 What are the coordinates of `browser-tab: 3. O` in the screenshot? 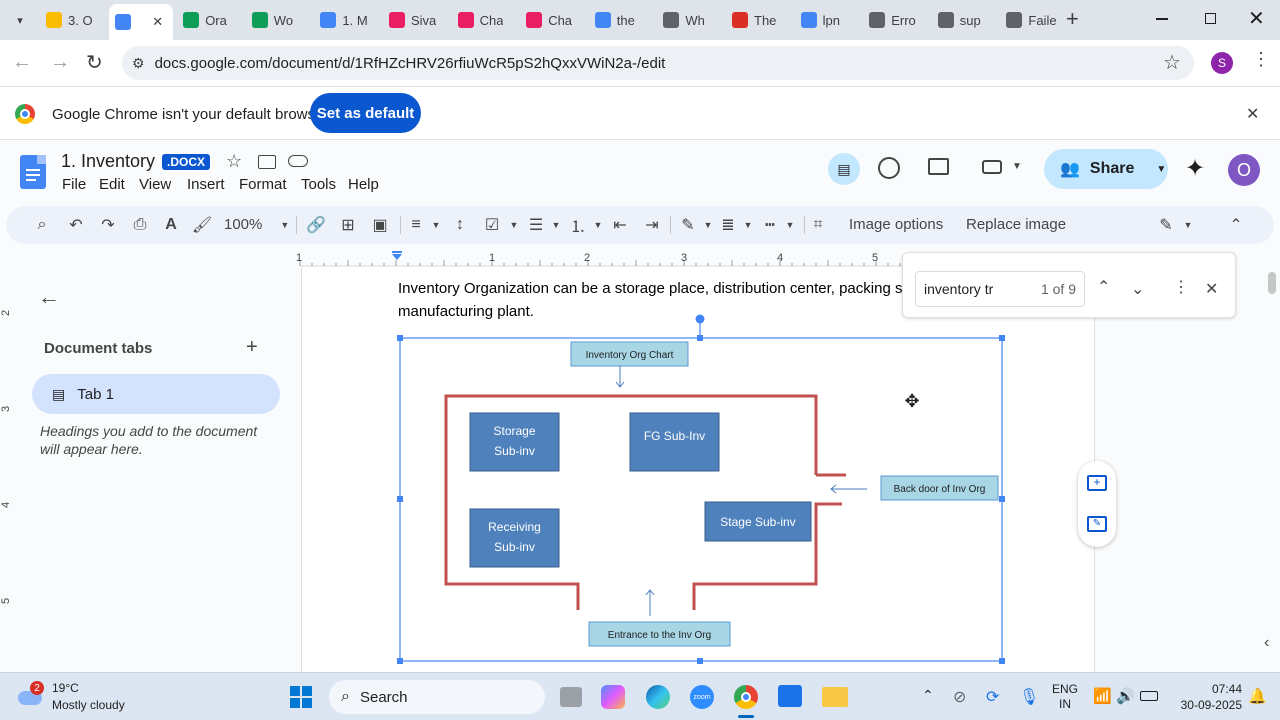 It's located at (72, 20).